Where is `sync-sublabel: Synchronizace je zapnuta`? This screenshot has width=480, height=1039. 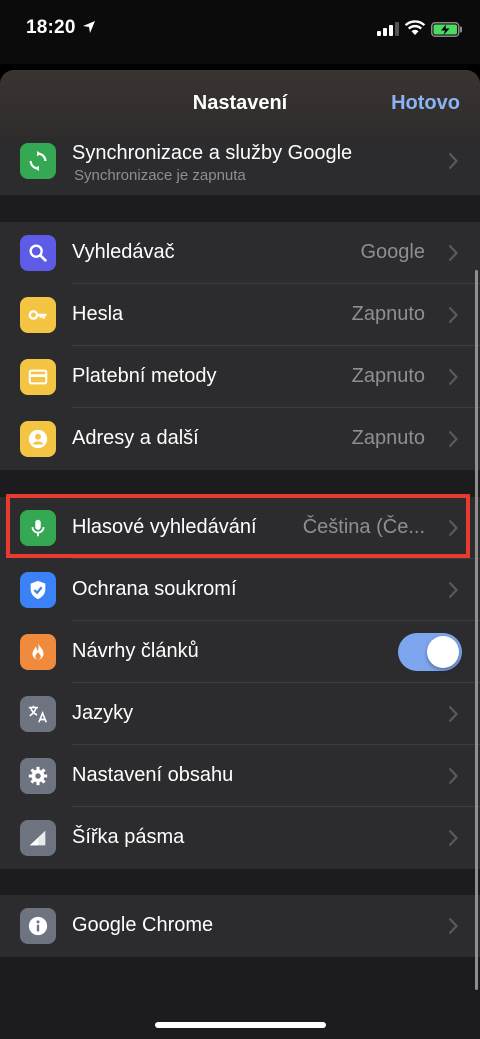 sync-sublabel: Synchronizace je zapnuta is located at coordinates (160, 175).